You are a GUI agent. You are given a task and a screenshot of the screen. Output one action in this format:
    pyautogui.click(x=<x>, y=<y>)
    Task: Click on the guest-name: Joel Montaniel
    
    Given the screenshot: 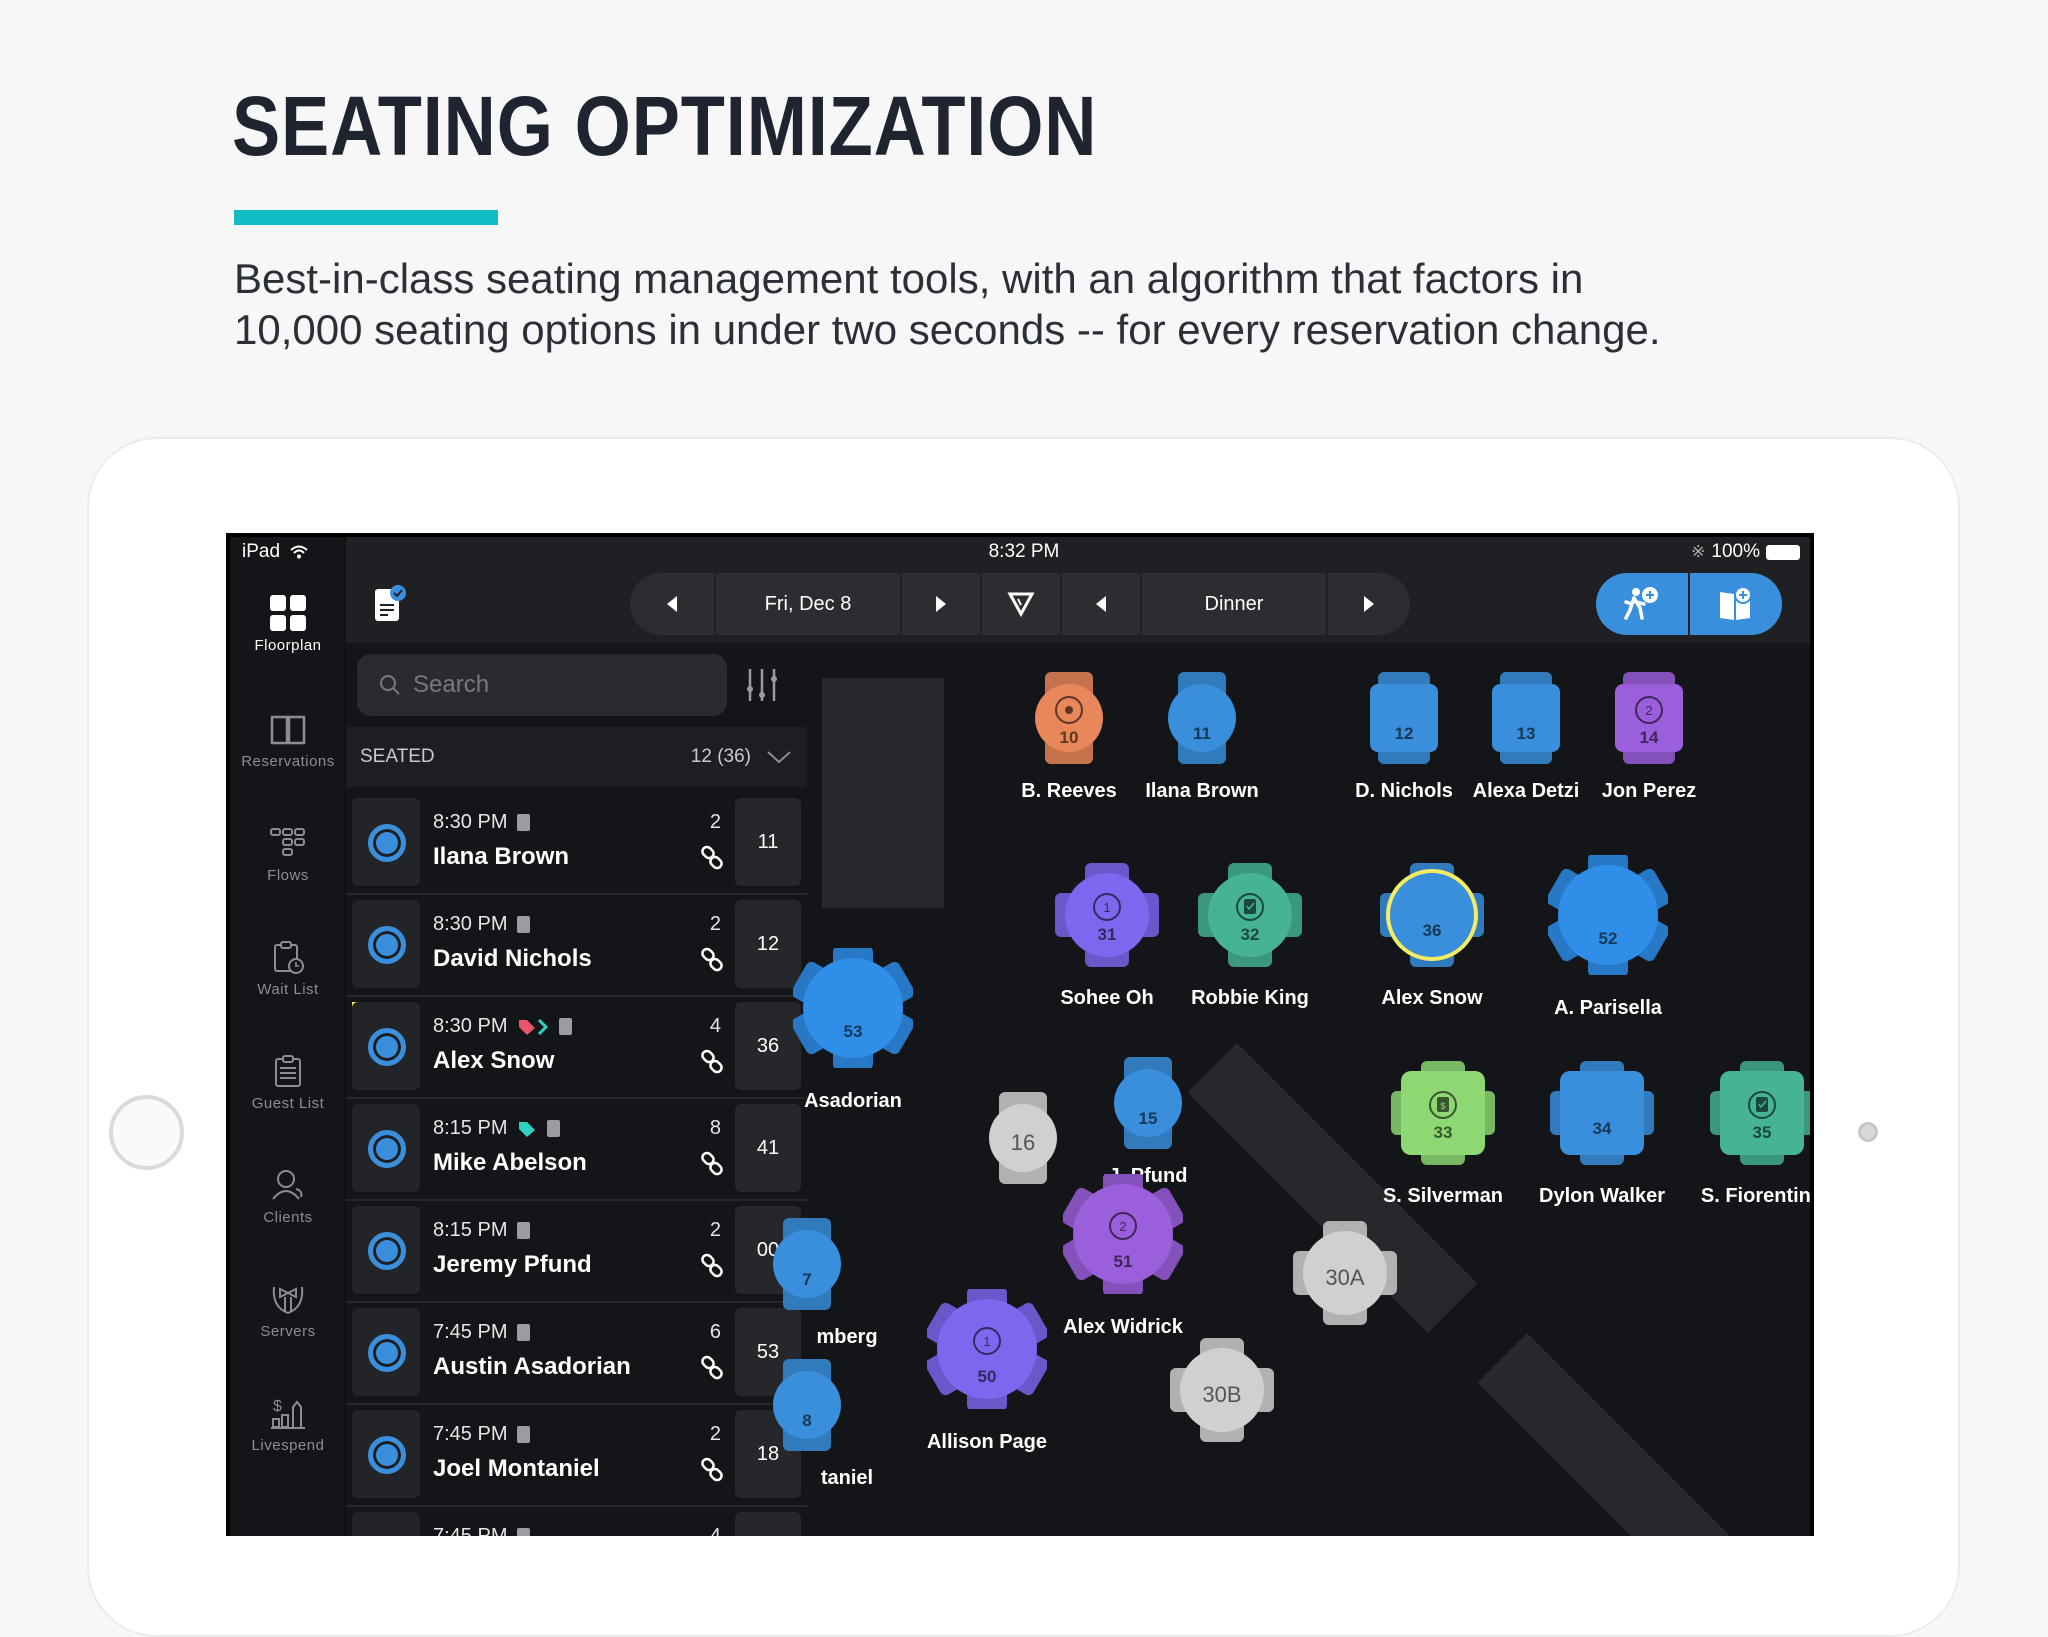 What is the action you would take?
    pyautogui.click(x=516, y=1468)
    